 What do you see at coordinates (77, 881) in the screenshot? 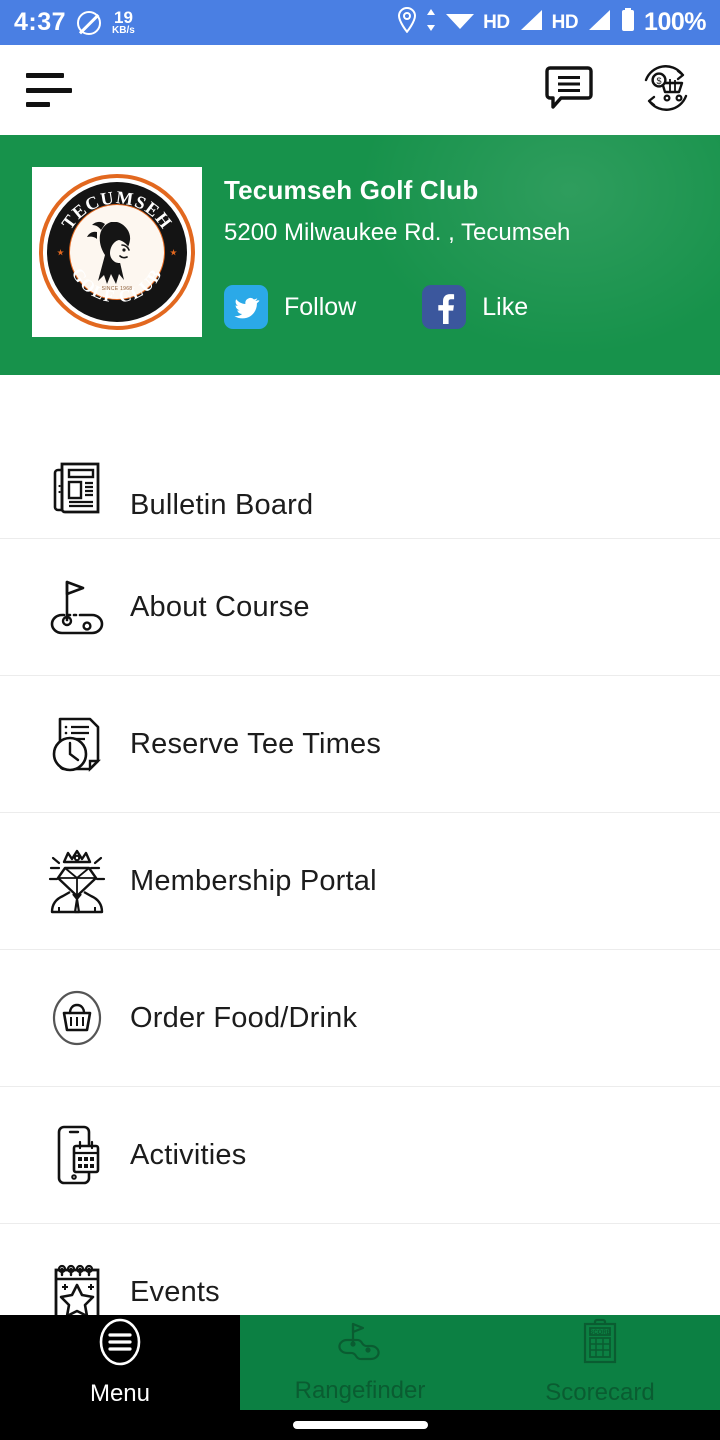
I see `crowned-diamond-member-icon` at bounding box center [77, 881].